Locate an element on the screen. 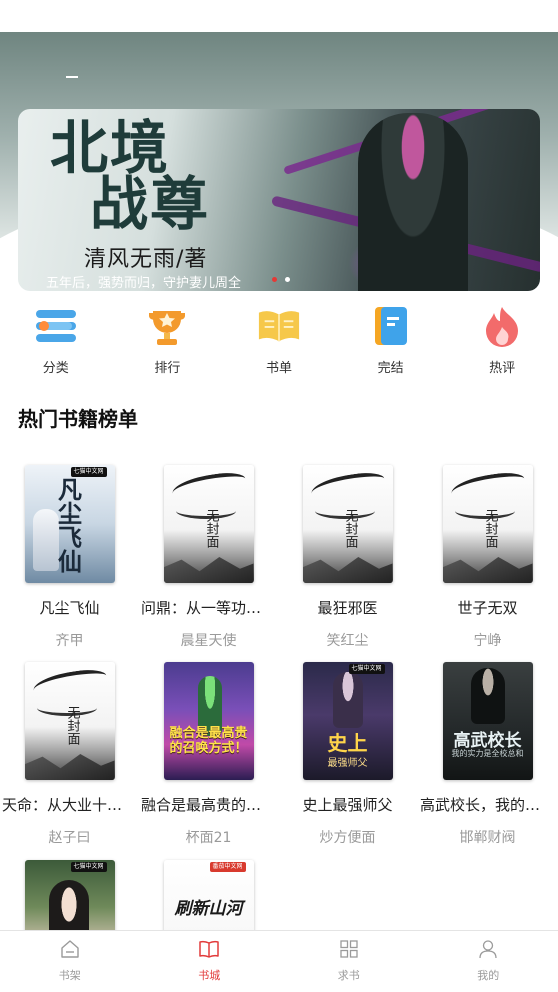  quick-menu-label: 书单 is located at coordinates (278, 368).